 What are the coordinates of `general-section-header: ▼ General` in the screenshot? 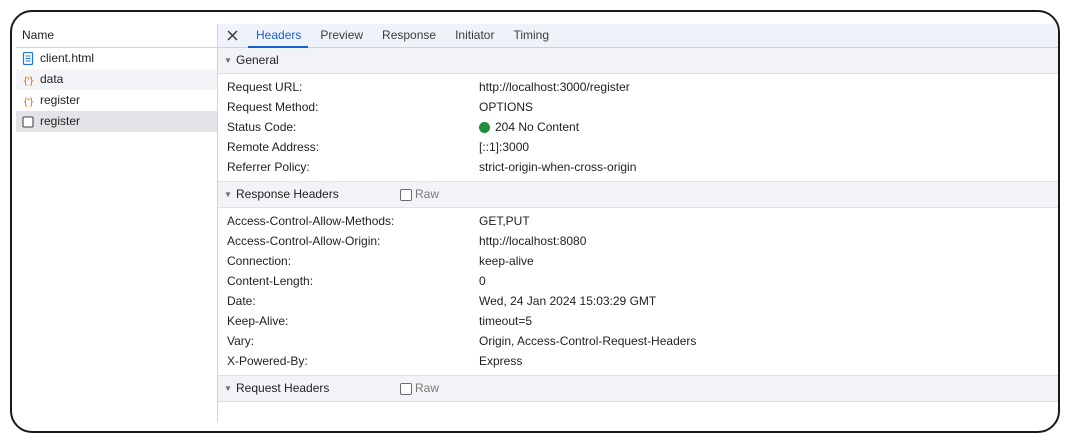 It's located at (638, 61).